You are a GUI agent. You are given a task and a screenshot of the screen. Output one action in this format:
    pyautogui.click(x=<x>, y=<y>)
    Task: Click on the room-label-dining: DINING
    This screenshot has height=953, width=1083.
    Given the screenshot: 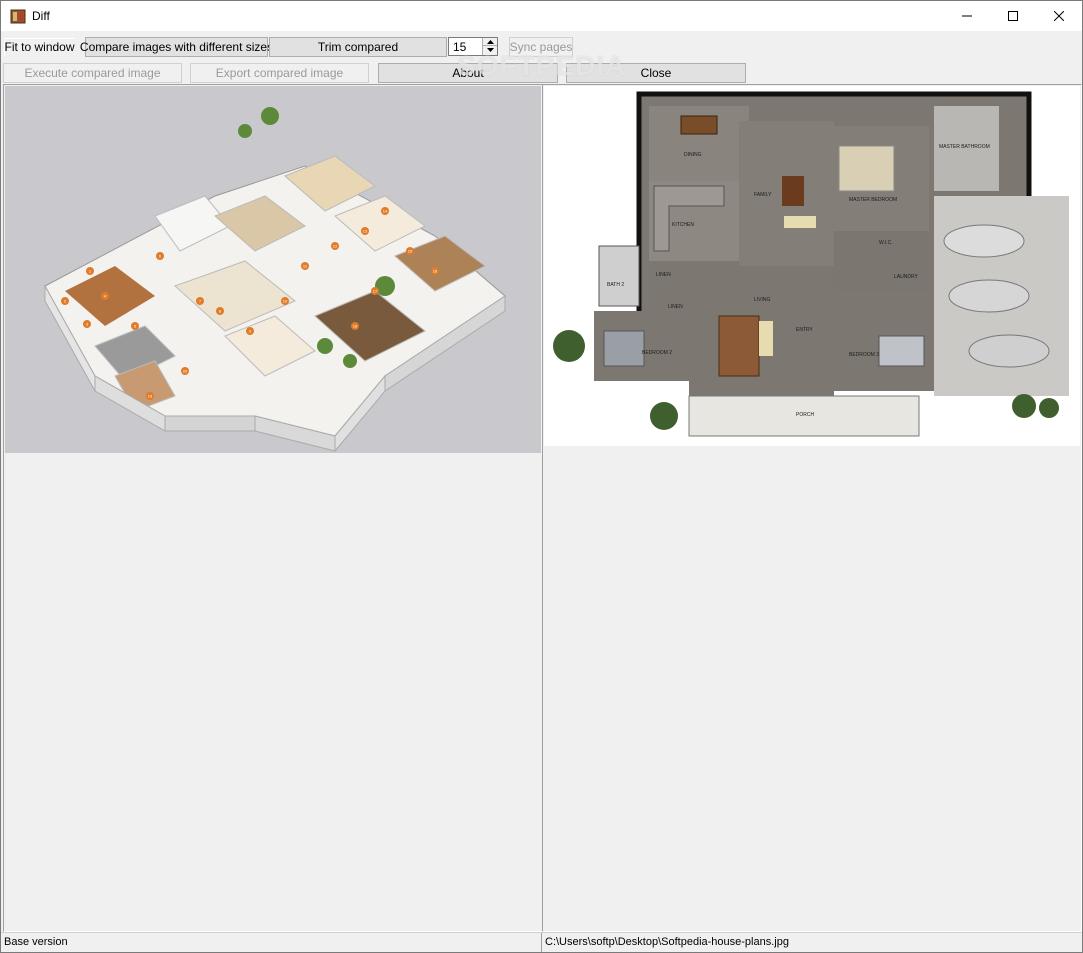 What is the action you would take?
    pyautogui.click(x=693, y=155)
    